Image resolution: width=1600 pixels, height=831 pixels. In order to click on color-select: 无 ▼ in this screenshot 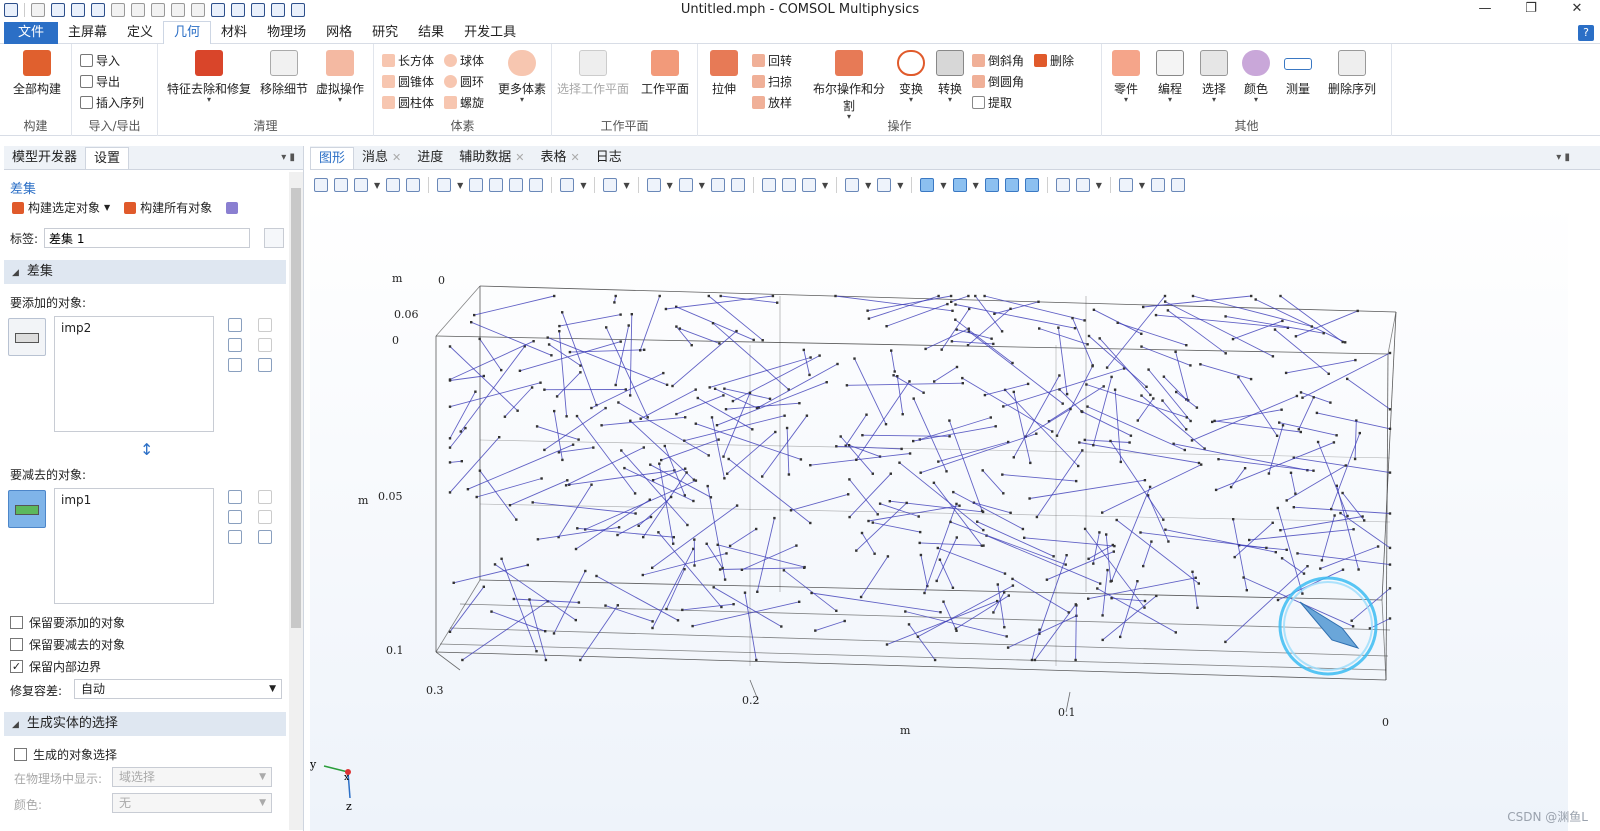, I will do `click(192, 803)`.